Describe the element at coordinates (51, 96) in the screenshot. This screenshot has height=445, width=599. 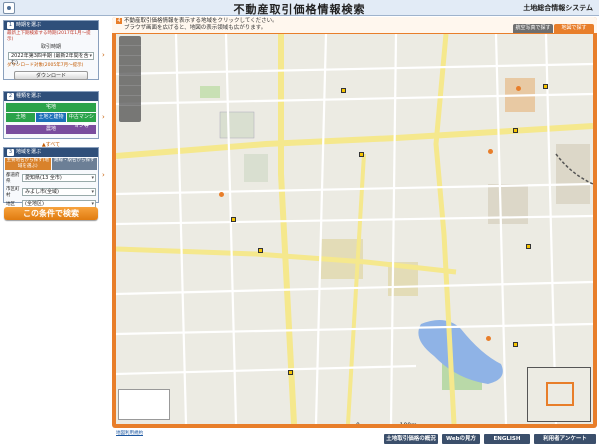
I see `step2-header: 2 種類を選ぶ` at that location.